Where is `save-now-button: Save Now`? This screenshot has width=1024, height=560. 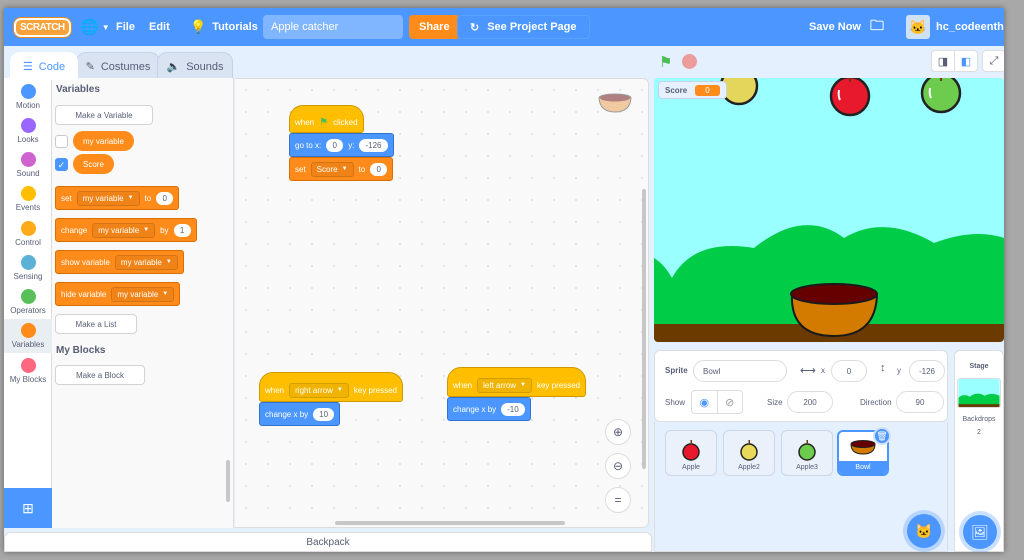
save-now-button: Save Now is located at coordinates (835, 27).